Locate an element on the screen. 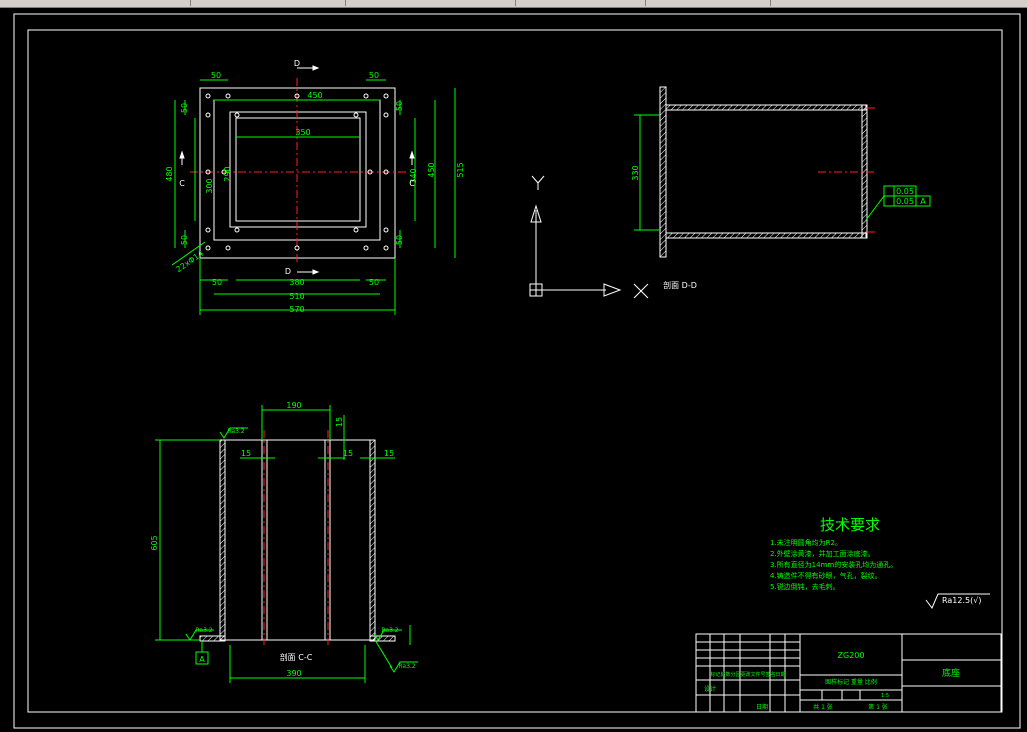 This screenshot has height=732, width=1027. section-c-datum: A is located at coordinates (202, 659).